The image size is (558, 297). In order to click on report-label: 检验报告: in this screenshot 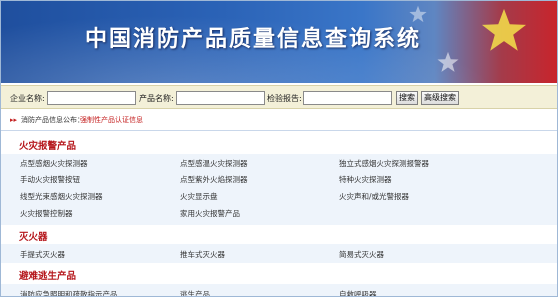, I will do `click(284, 98)`.